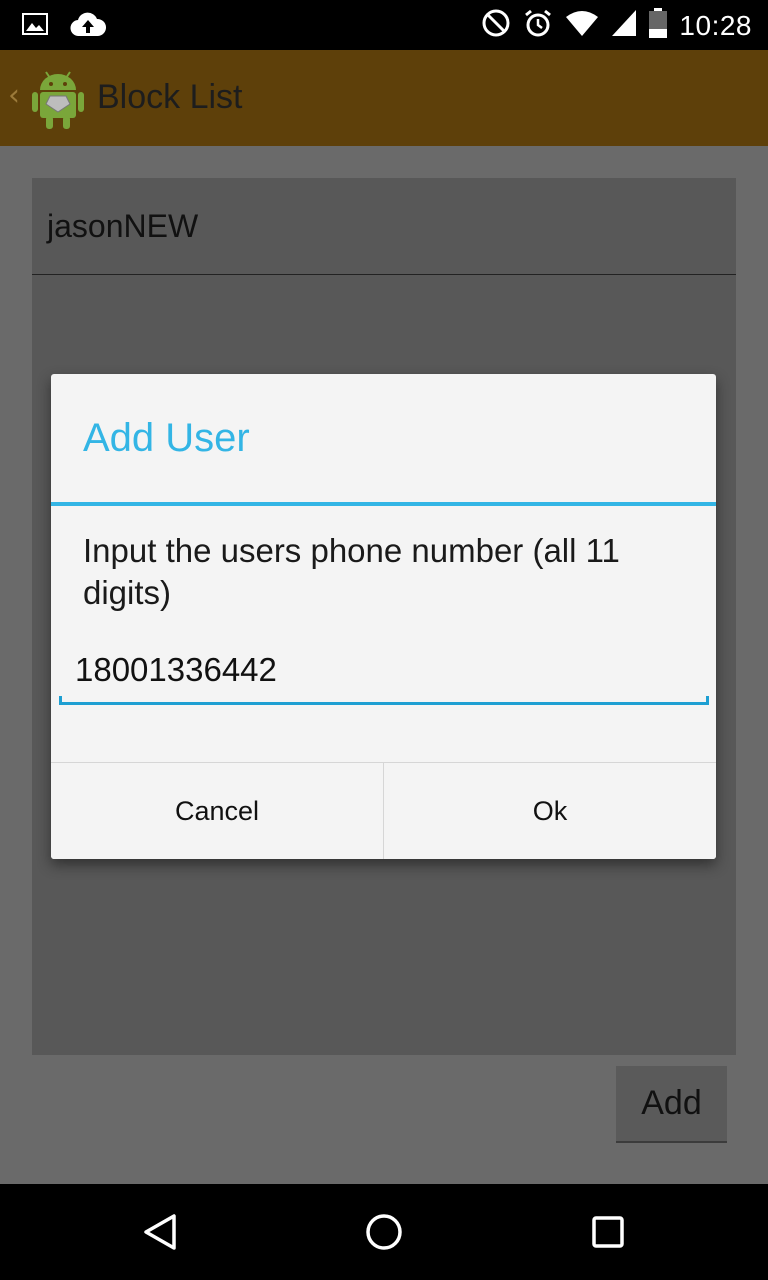  I want to click on up-chevron-icon: ‹, so click(14, 95).